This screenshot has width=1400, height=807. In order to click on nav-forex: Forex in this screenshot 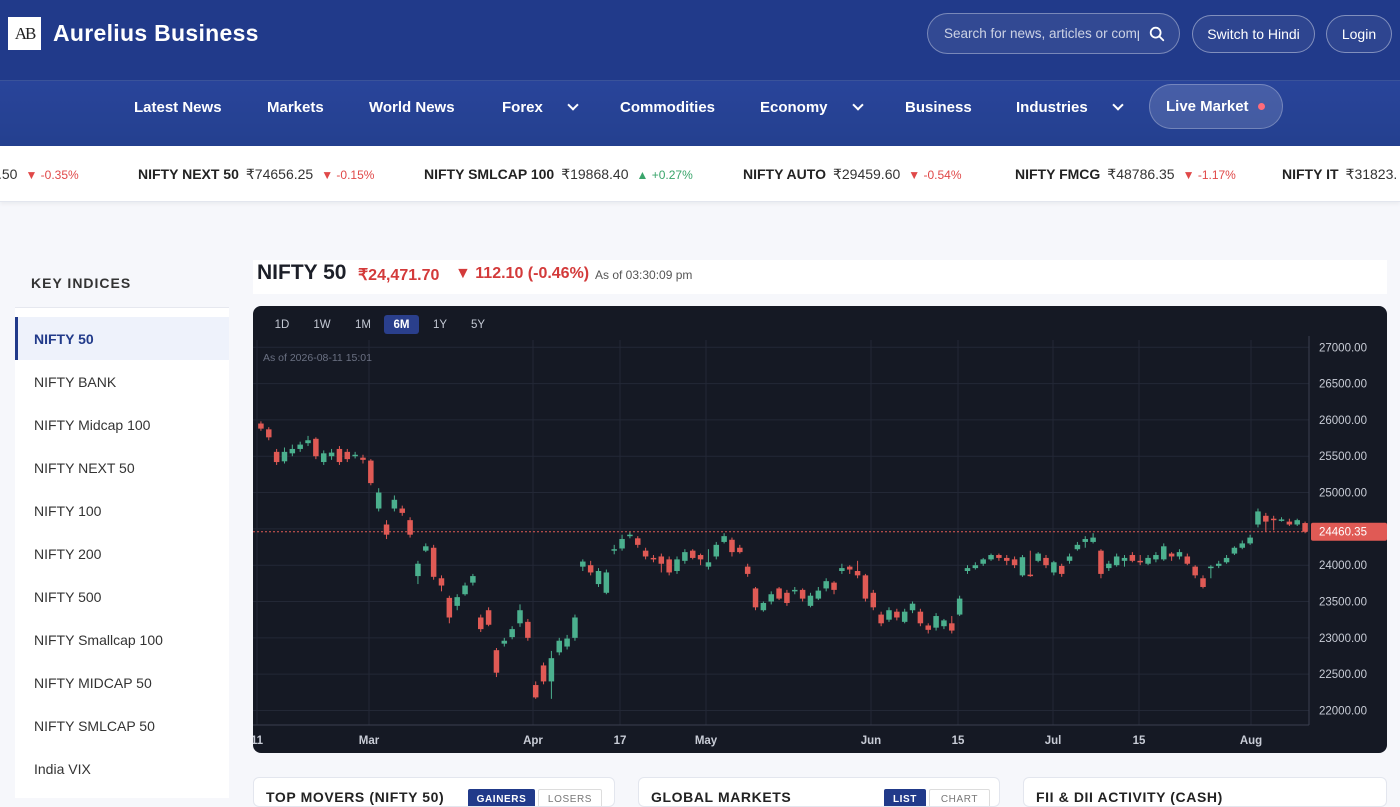, I will do `click(540, 107)`.